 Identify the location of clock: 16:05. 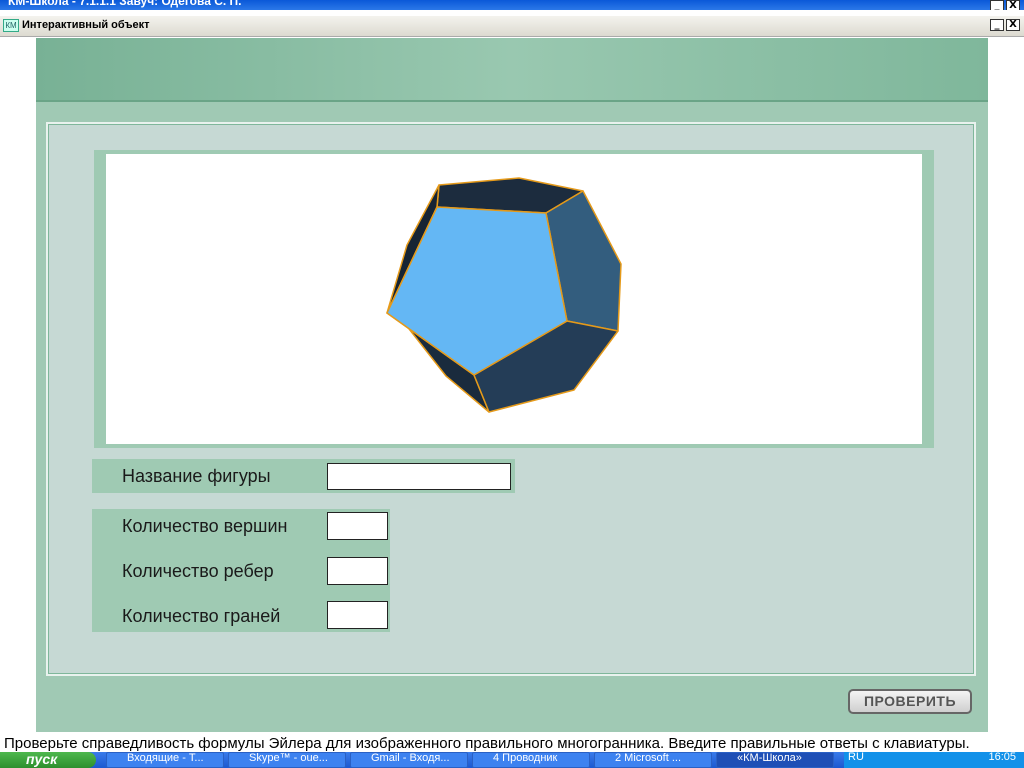
(1002, 757).